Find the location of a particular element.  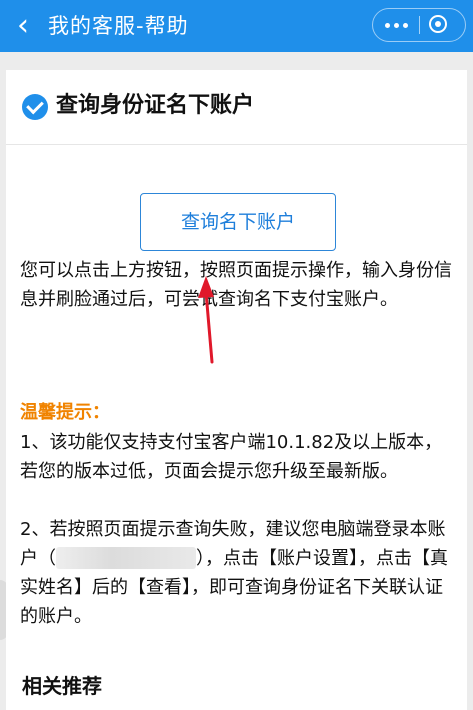

page-title: 我的客服-帮助 is located at coordinates (118, 26).